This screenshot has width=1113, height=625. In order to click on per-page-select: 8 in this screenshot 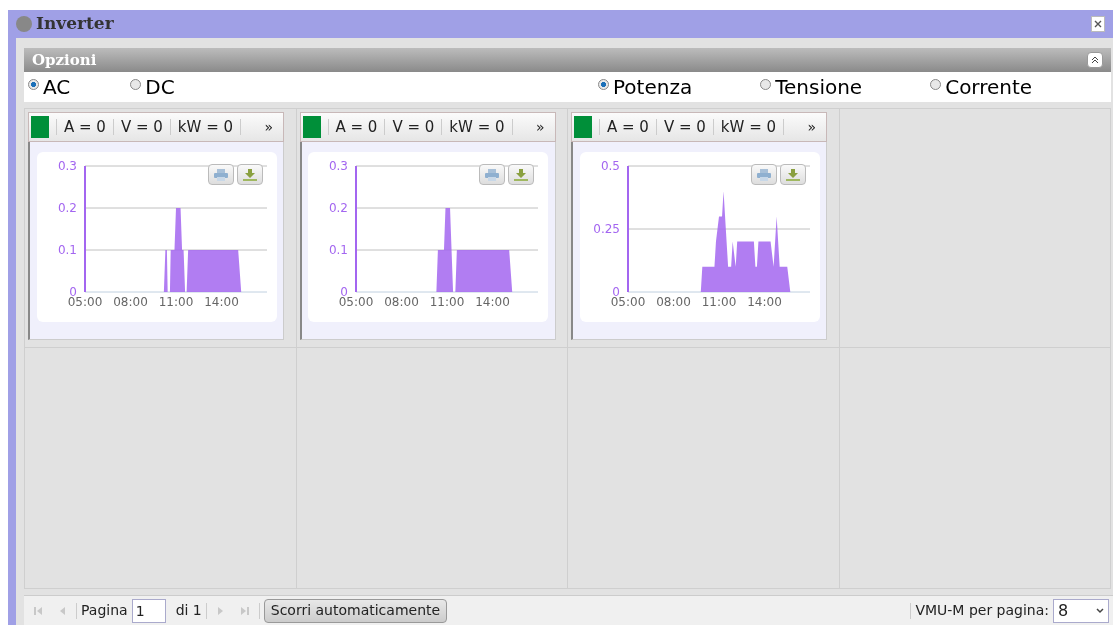, I will do `click(1081, 610)`.